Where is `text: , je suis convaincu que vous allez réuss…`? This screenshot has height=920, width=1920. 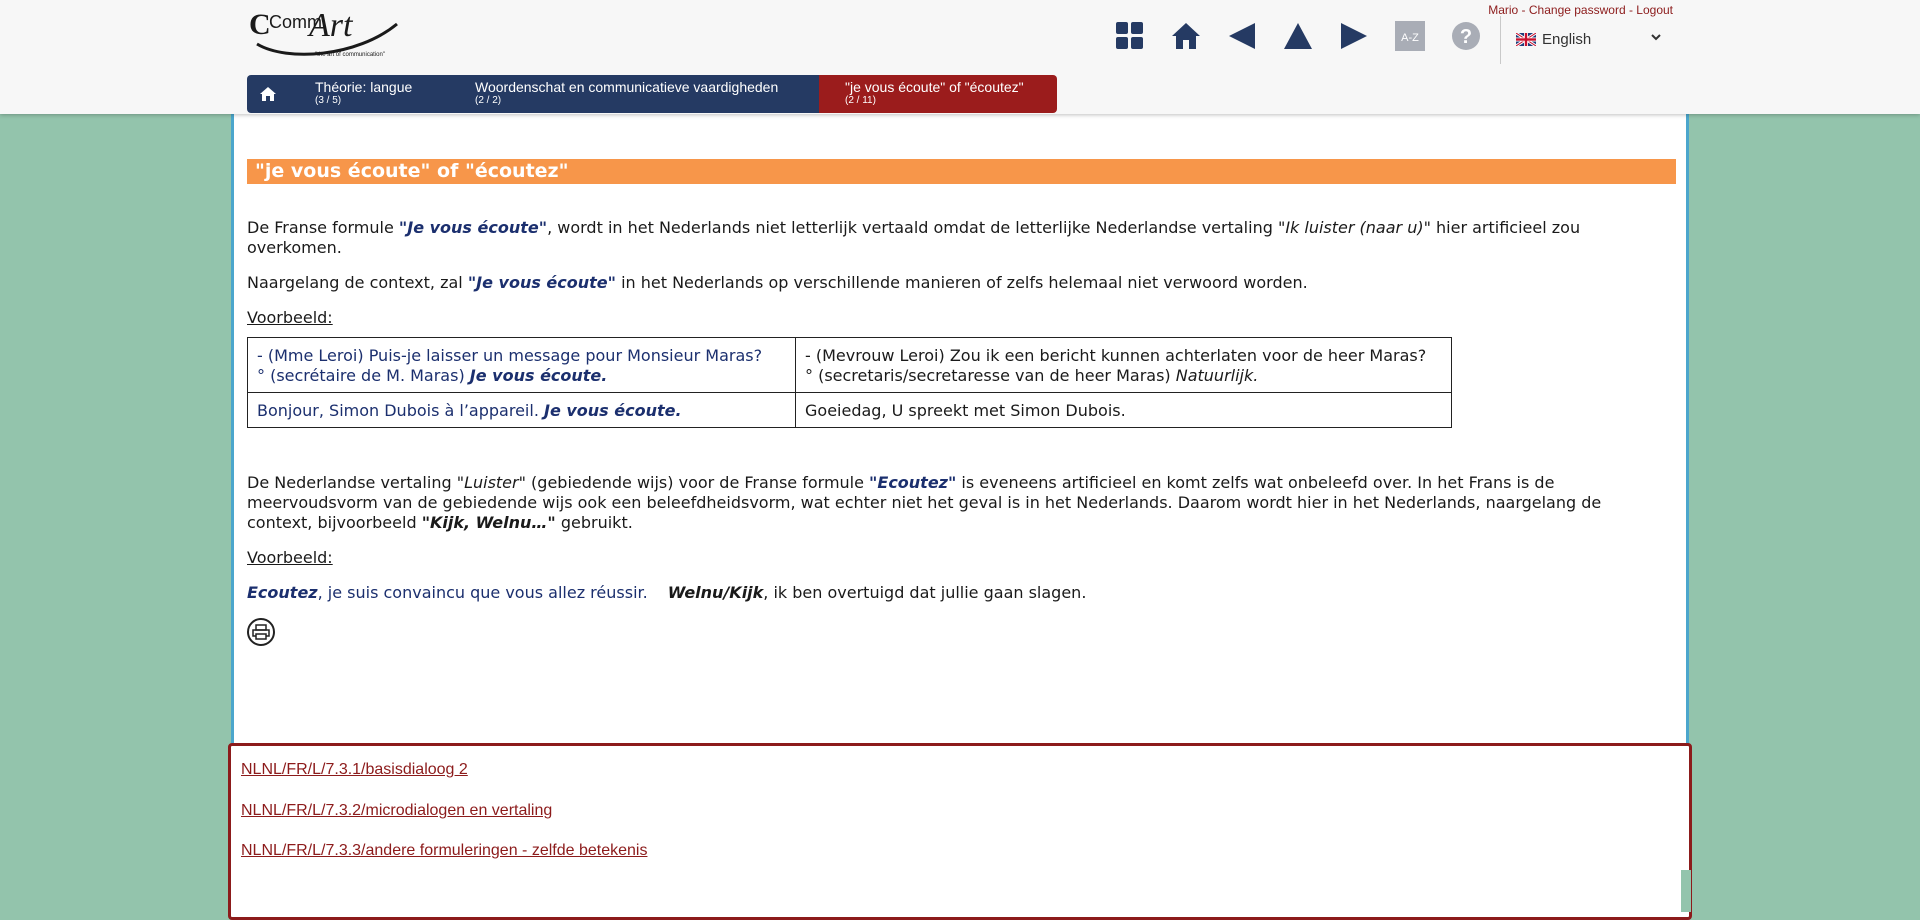 text: , je suis convaincu que vous allez réuss… is located at coordinates (482, 592).